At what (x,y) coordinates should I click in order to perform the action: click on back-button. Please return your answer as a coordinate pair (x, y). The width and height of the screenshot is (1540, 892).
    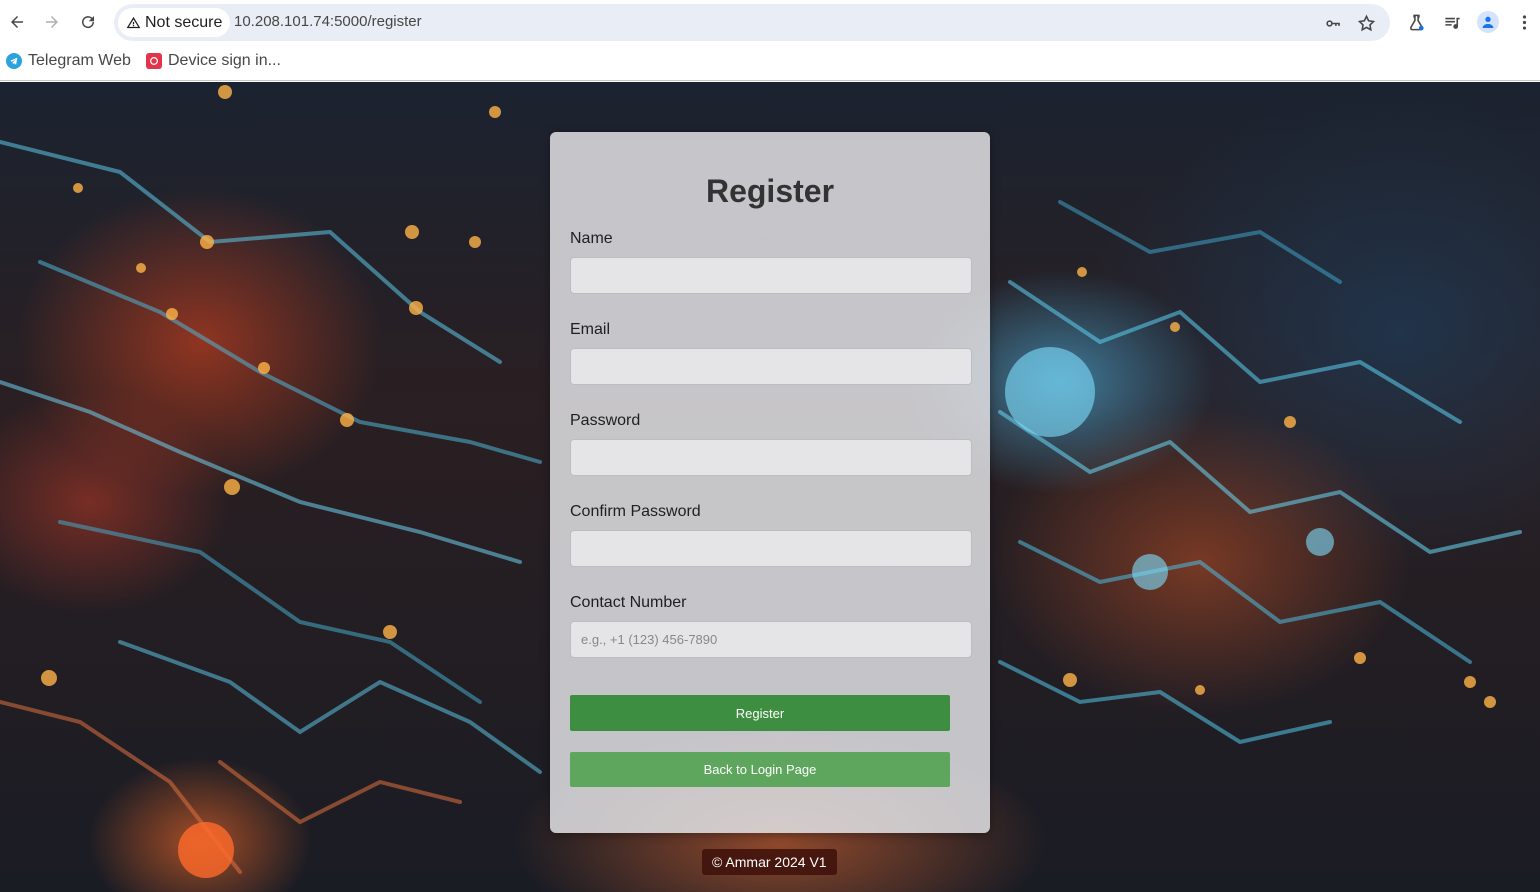
    Looking at the image, I should click on (17, 22).